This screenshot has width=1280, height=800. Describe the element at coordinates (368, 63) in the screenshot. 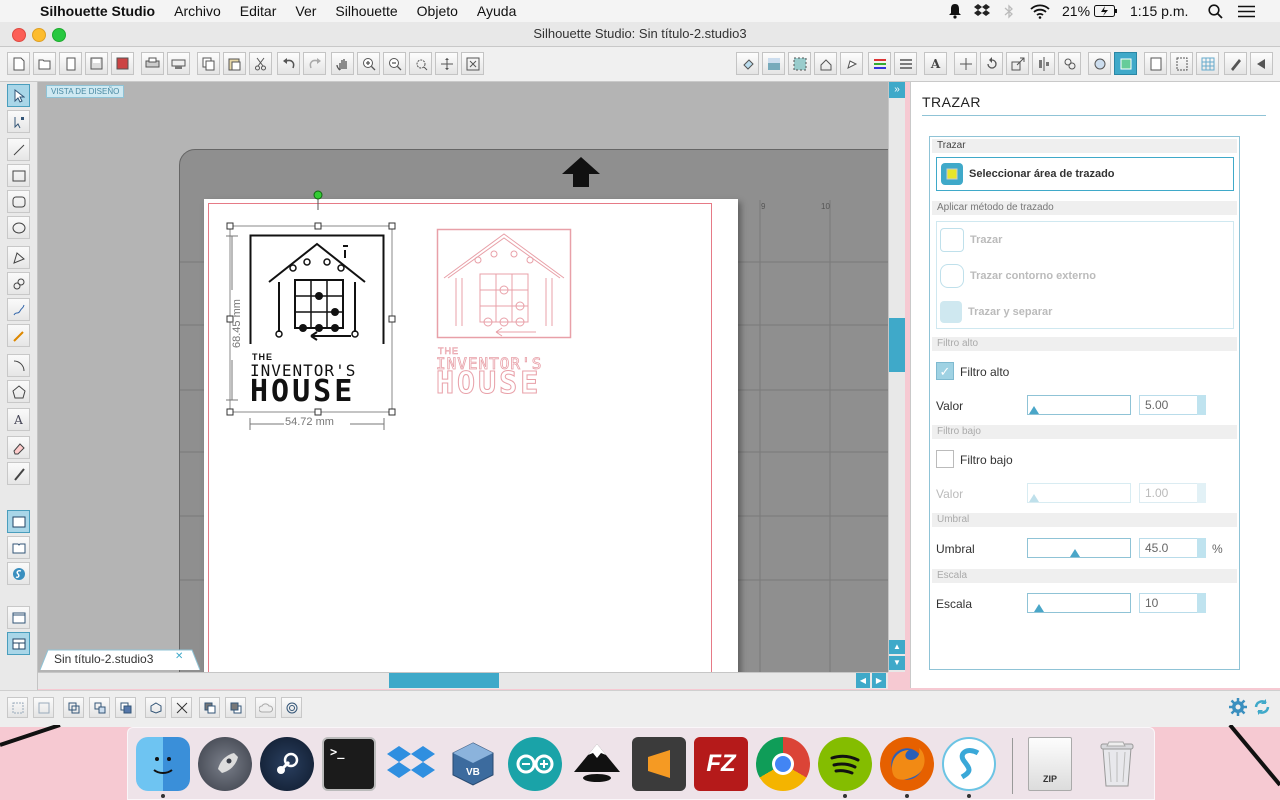

I see `zoom-in-icon` at that location.